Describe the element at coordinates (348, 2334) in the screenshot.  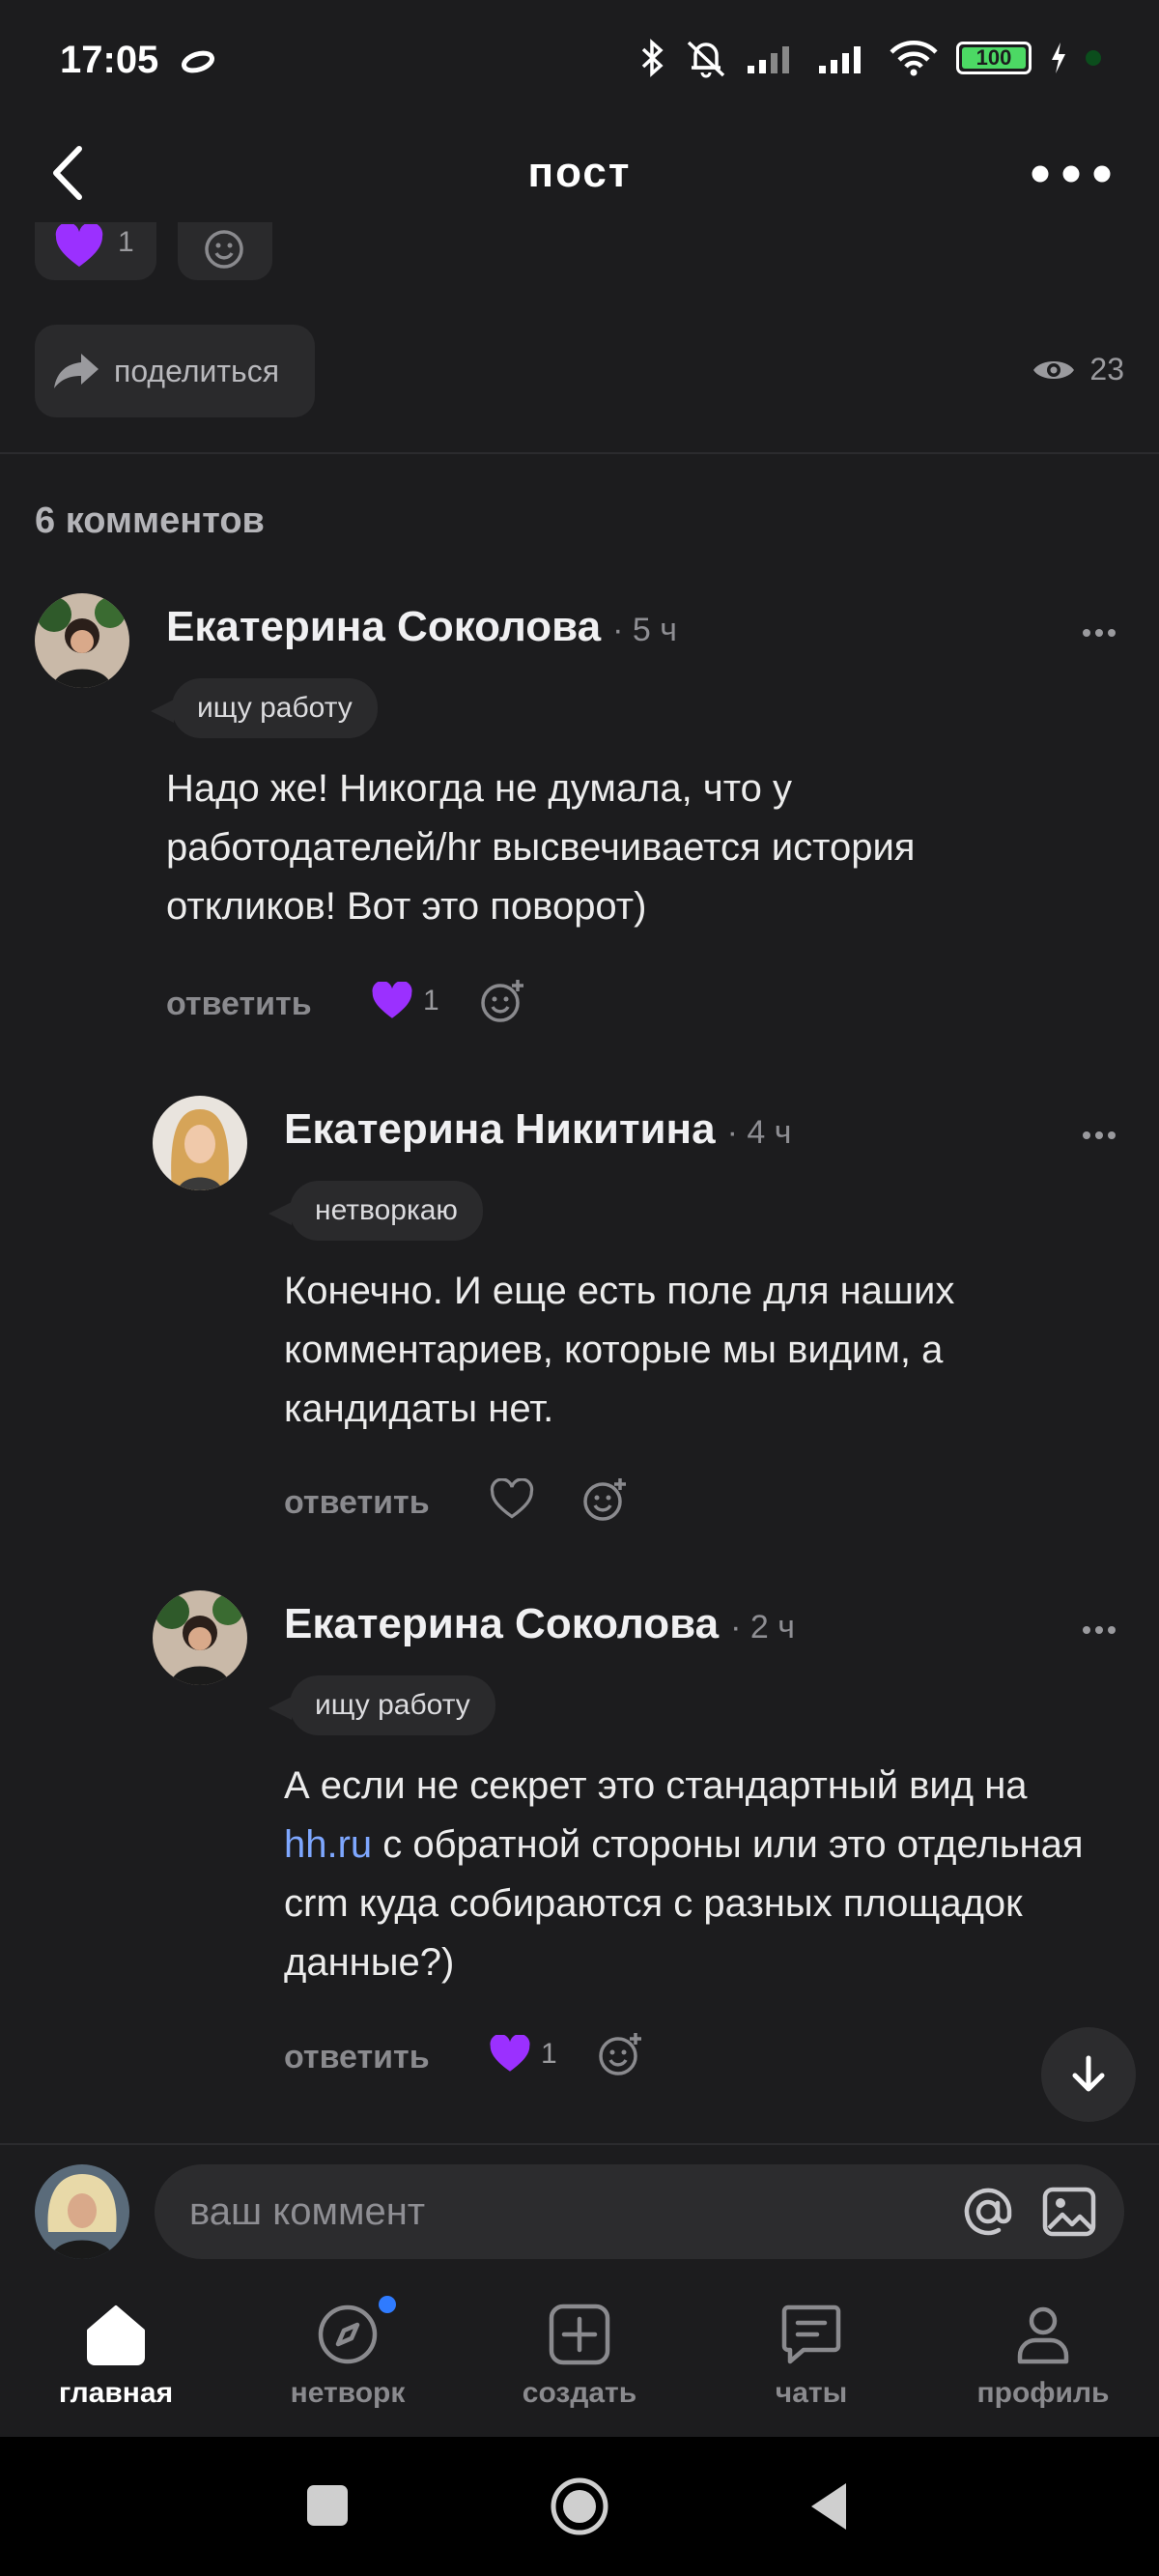
I see `compass-icon` at that location.